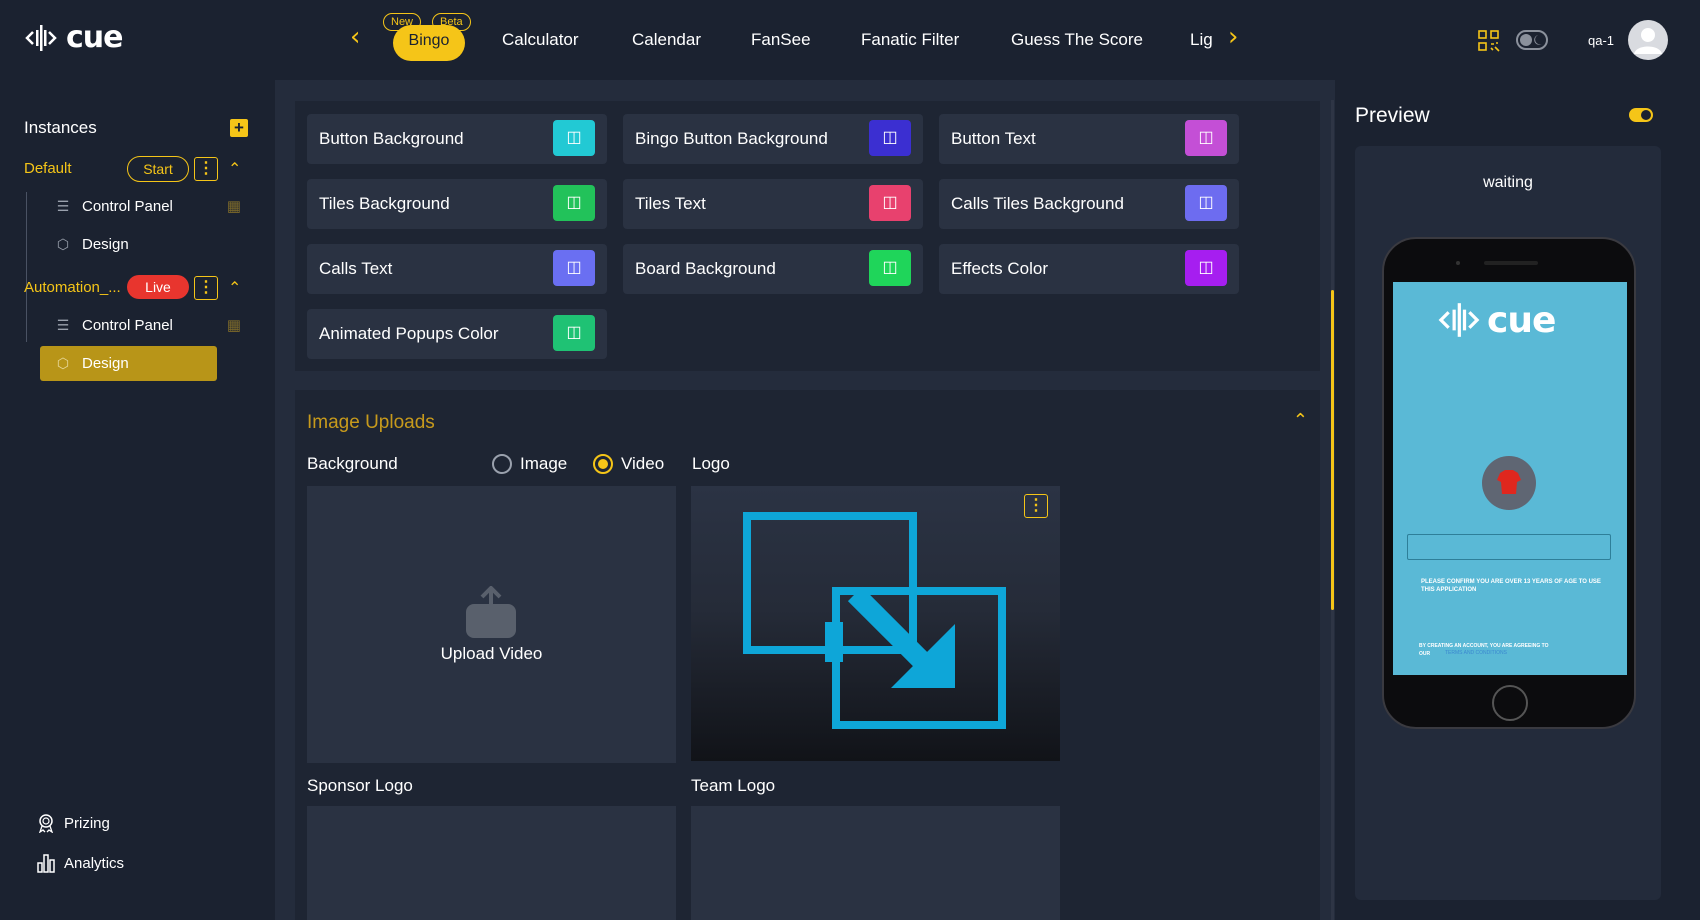  Describe the element at coordinates (409, 333) in the screenshot. I see `color-label: Animated Popups Color` at that location.